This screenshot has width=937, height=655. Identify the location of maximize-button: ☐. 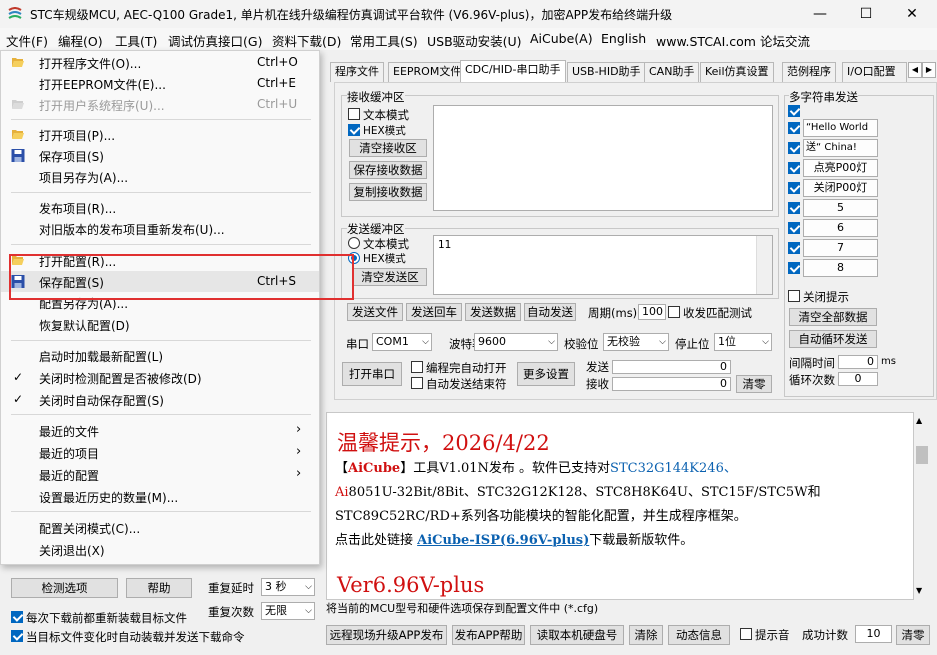
(866, 14).